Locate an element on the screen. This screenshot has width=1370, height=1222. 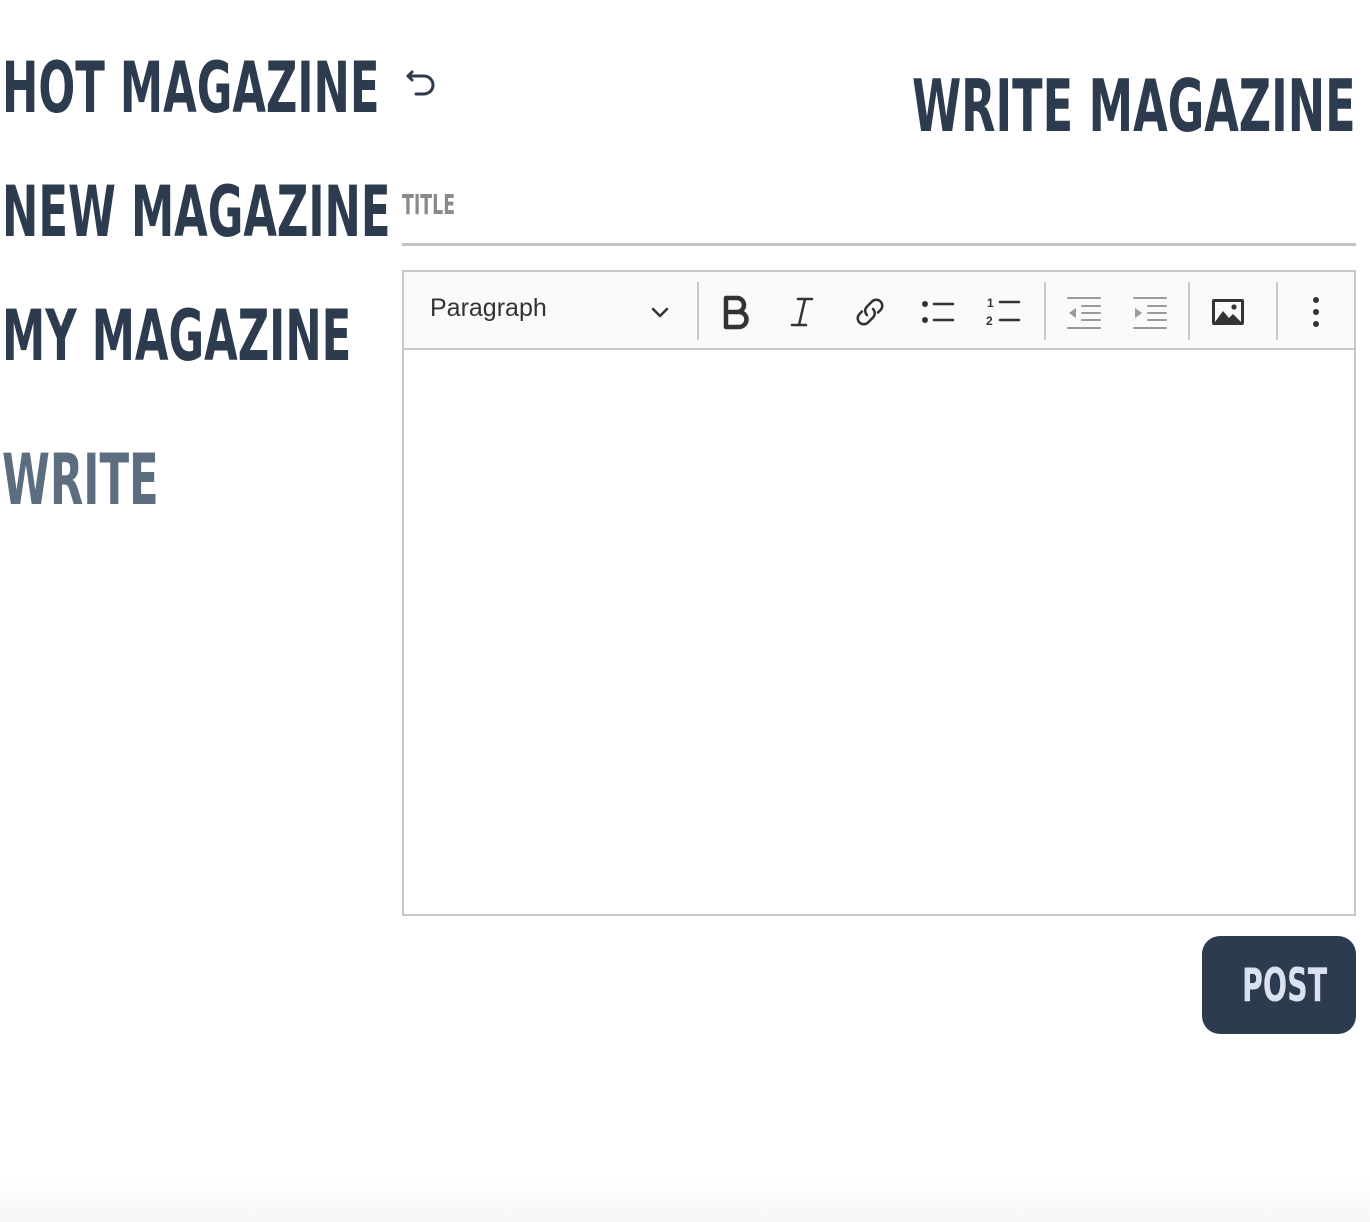
image-icon is located at coordinates (1228, 312).